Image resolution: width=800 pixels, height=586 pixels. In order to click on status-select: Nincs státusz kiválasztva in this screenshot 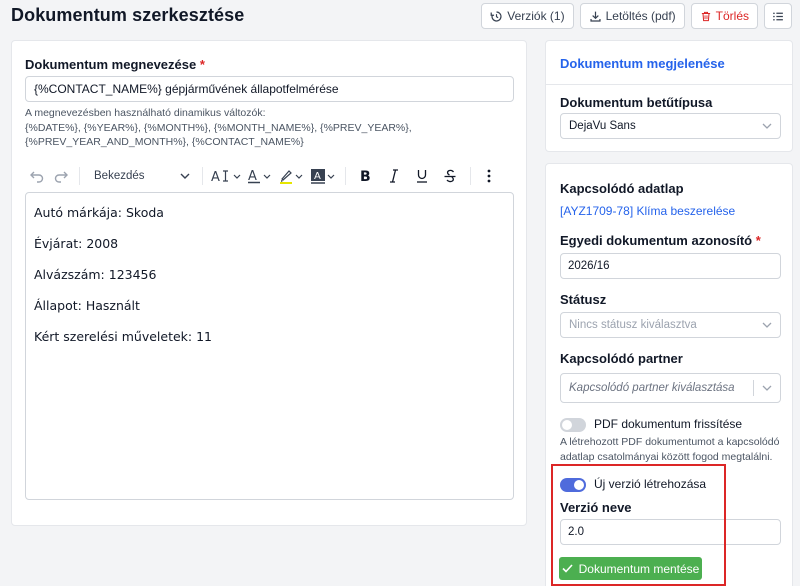, I will do `click(670, 325)`.